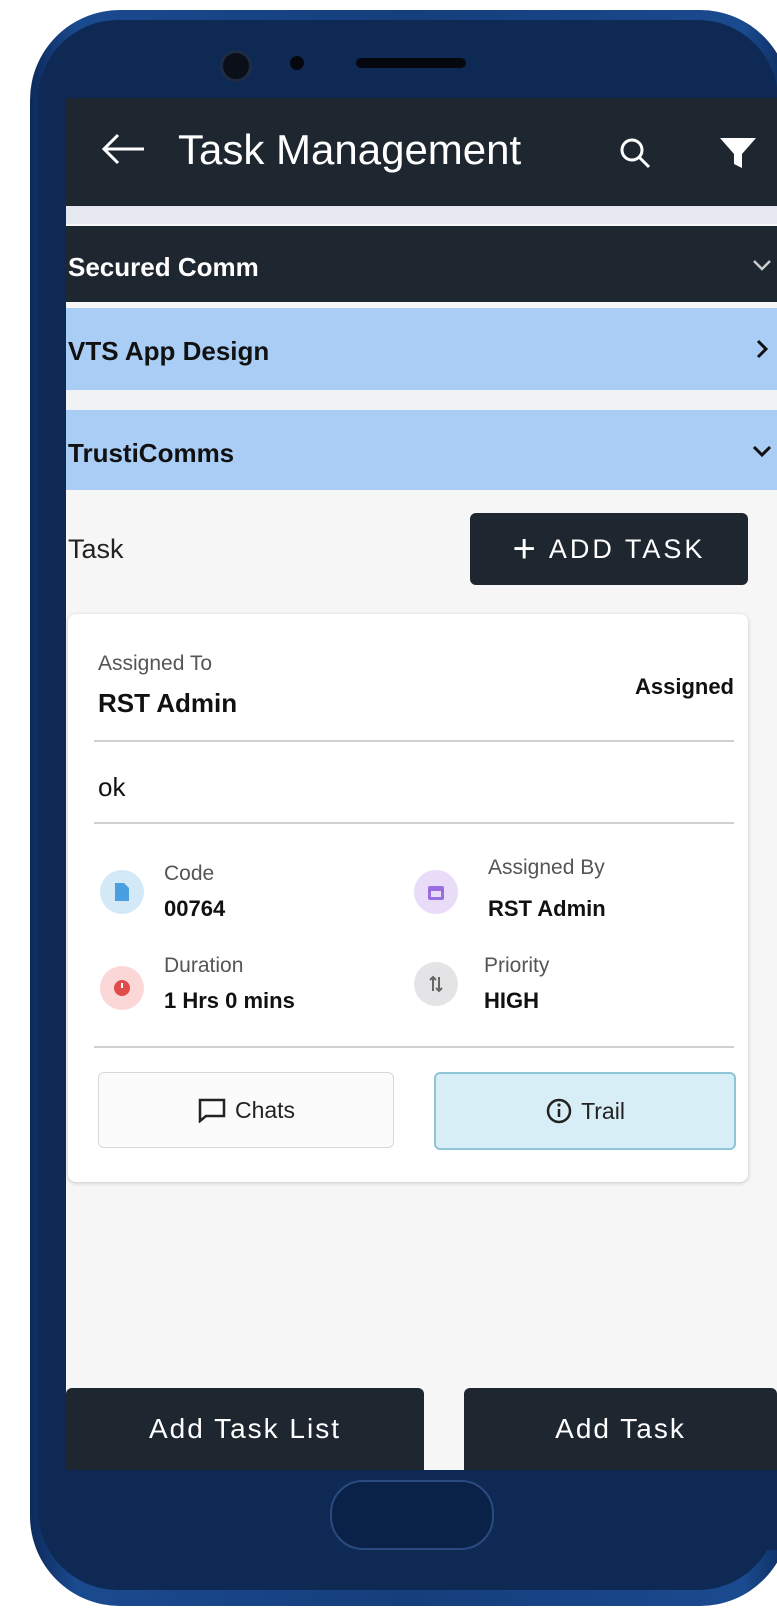 This screenshot has width=777, height=1612. Describe the element at coordinates (189, 873) in the screenshot. I see `code-label: Code` at that location.